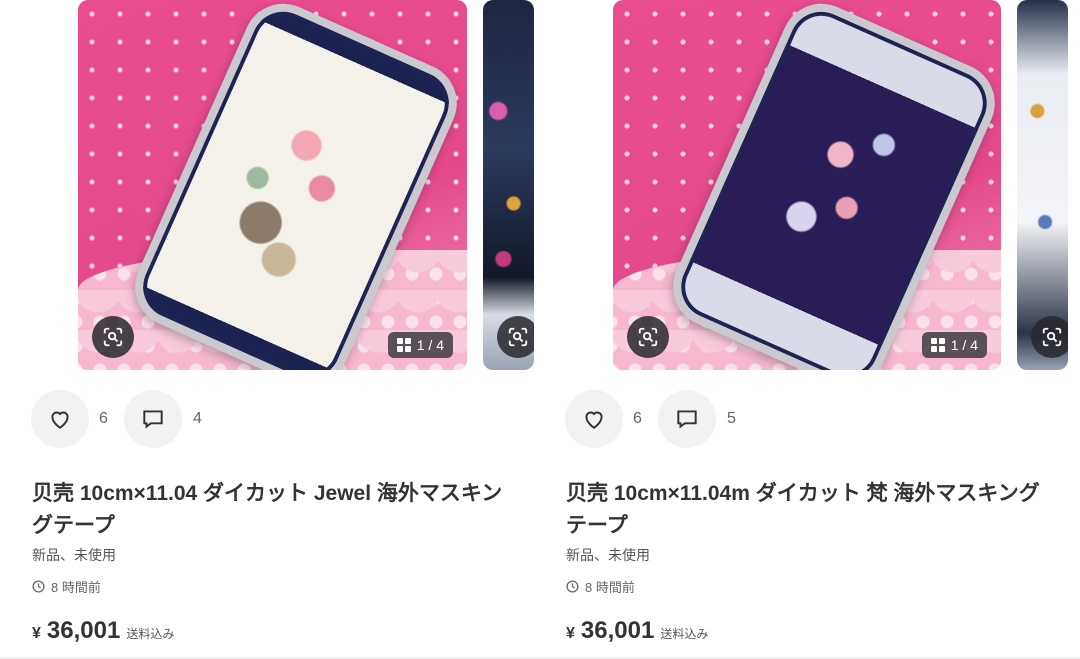 This screenshot has width=1080, height=659. Describe the element at coordinates (277, 510) in the screenshot. I see `product-title: 贝壳 10cm×11.04 ダイカット Jewel 海外マスキングテープ` at that location.